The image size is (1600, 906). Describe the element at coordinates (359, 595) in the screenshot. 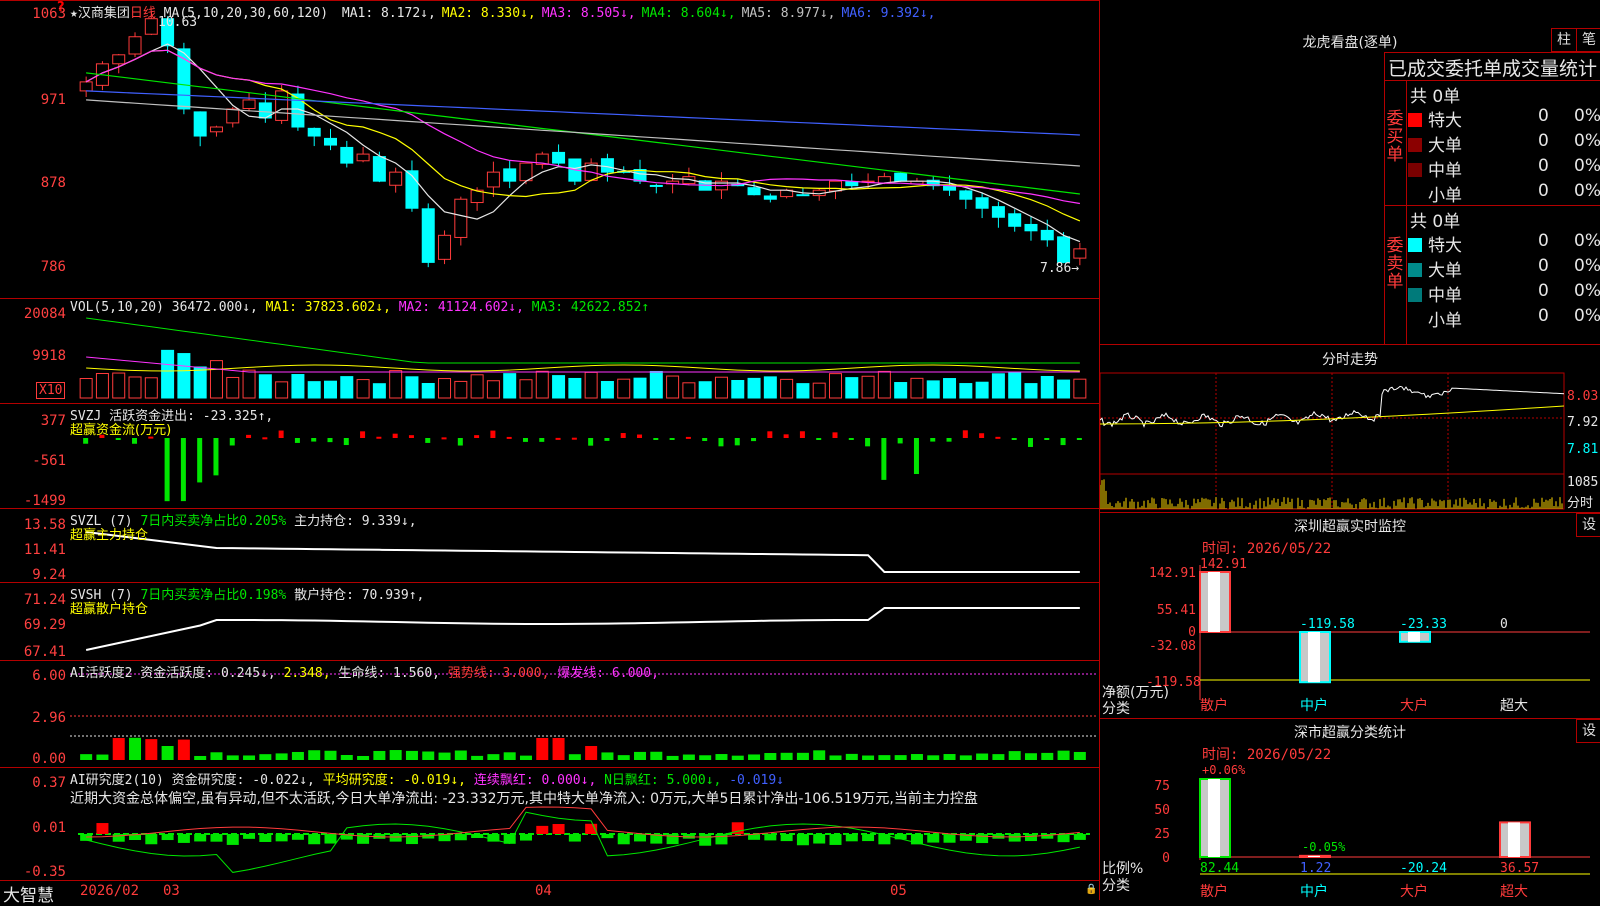

I see `svsh-position: 散户持仓: 70.939↑,` at that location.